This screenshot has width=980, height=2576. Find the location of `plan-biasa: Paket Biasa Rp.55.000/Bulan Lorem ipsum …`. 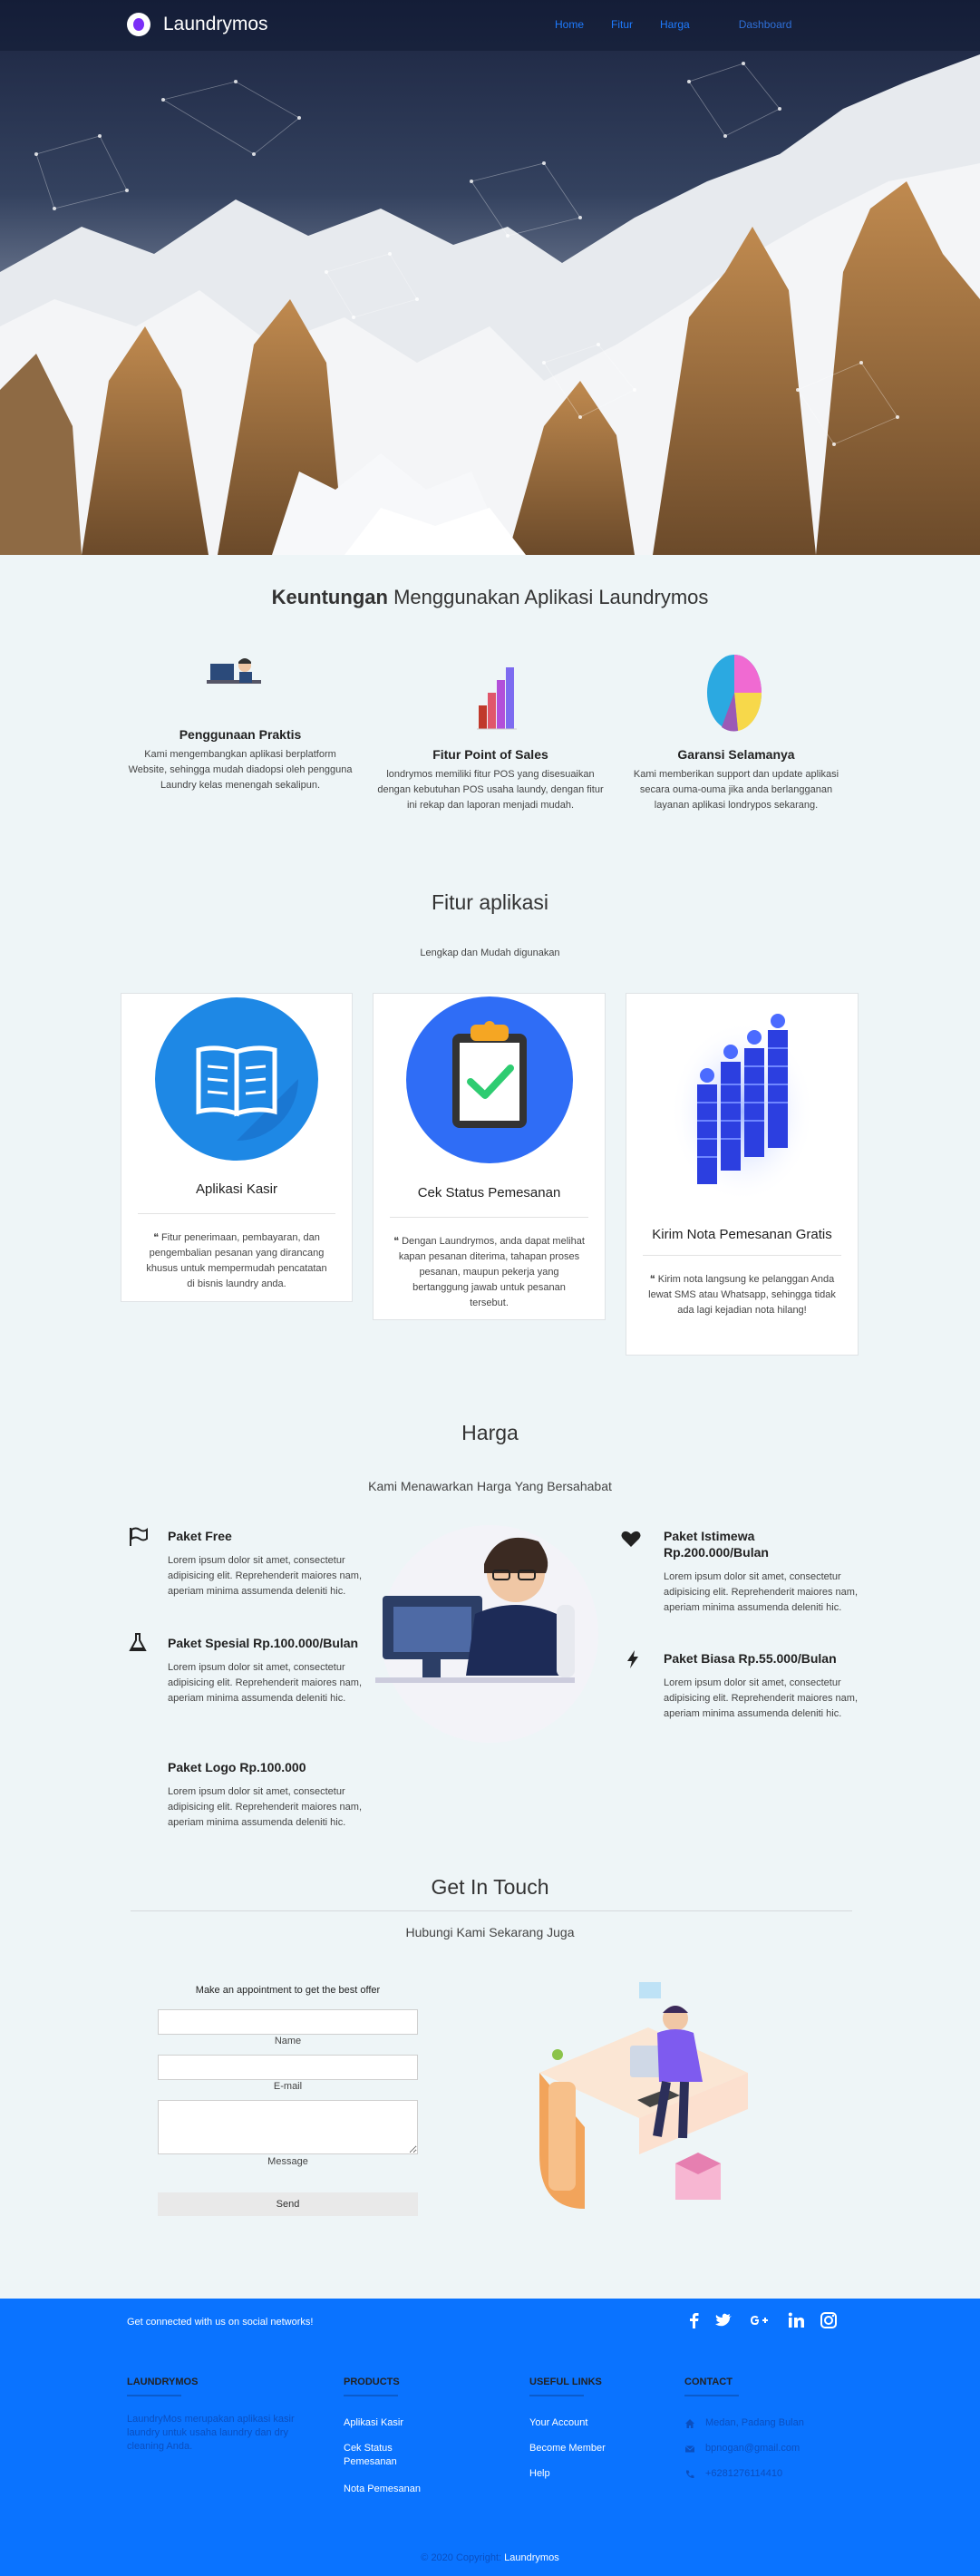

plan-biasa: Paket Biasa Rp.55.000/Bulan Lorem ipsum … is located at coordinates (761, 1686).